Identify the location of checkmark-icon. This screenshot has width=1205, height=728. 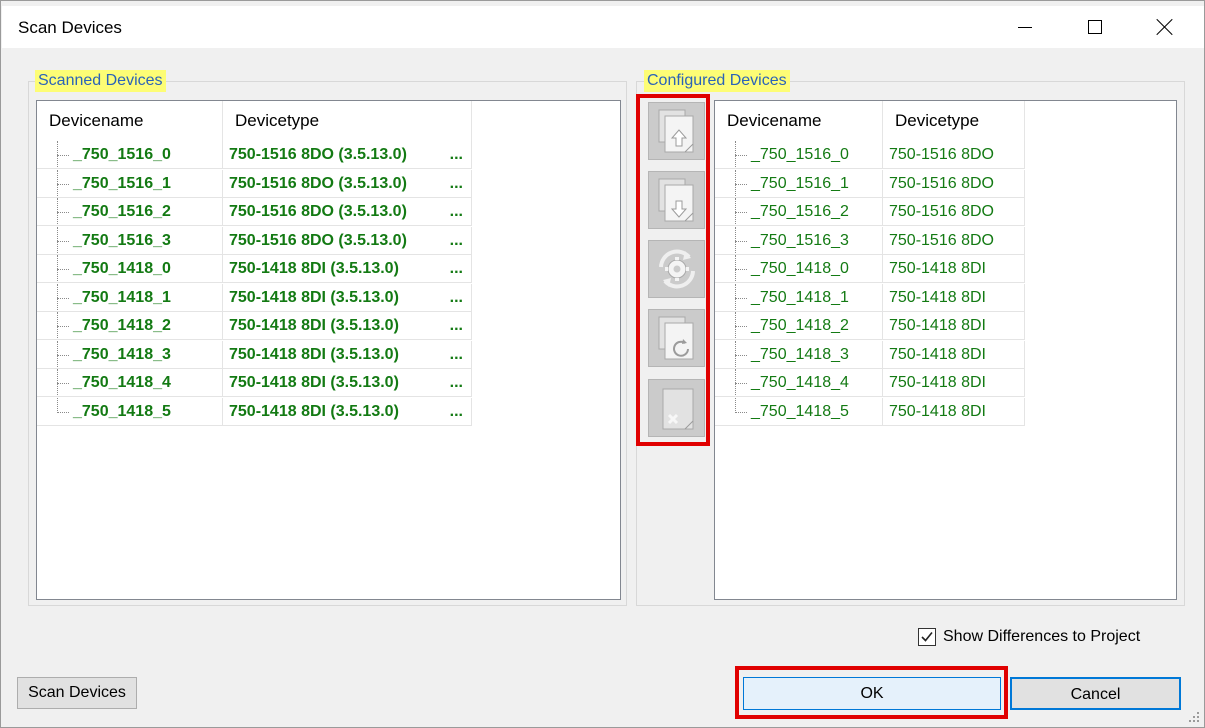
(927, 636).